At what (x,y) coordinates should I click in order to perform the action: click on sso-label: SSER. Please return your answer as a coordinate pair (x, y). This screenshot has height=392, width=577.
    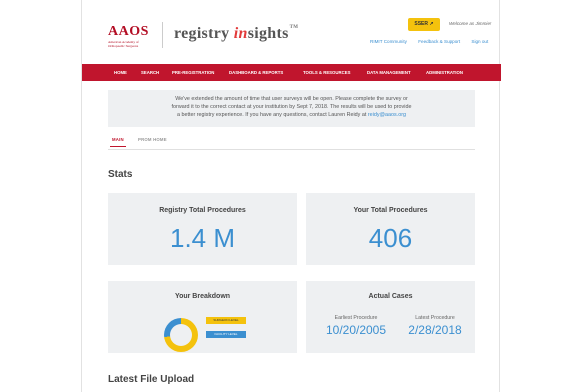
    Looking at the image, I should click on (421, 24).